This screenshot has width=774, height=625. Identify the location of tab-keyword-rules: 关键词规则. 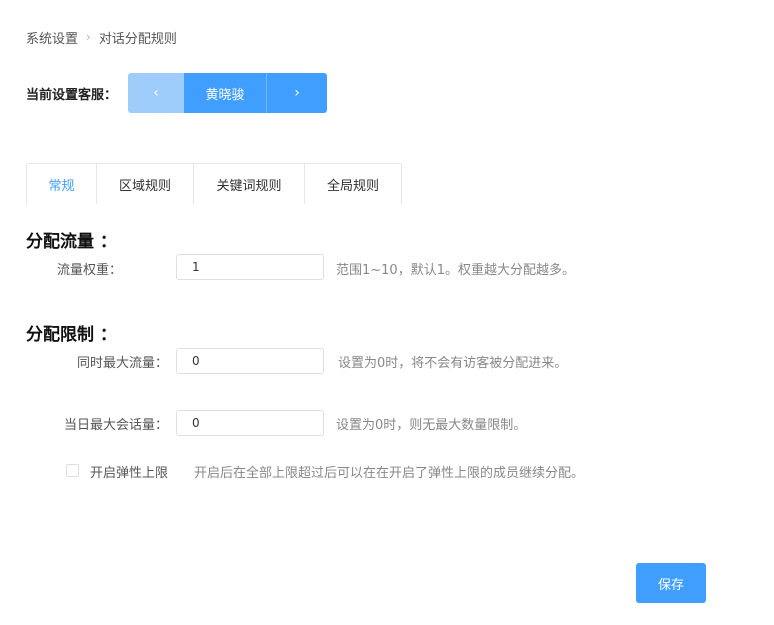
(249, 184).